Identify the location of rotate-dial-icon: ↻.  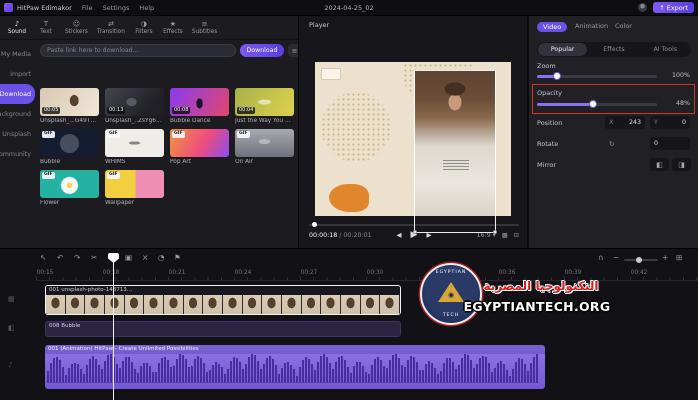
(611, 144).